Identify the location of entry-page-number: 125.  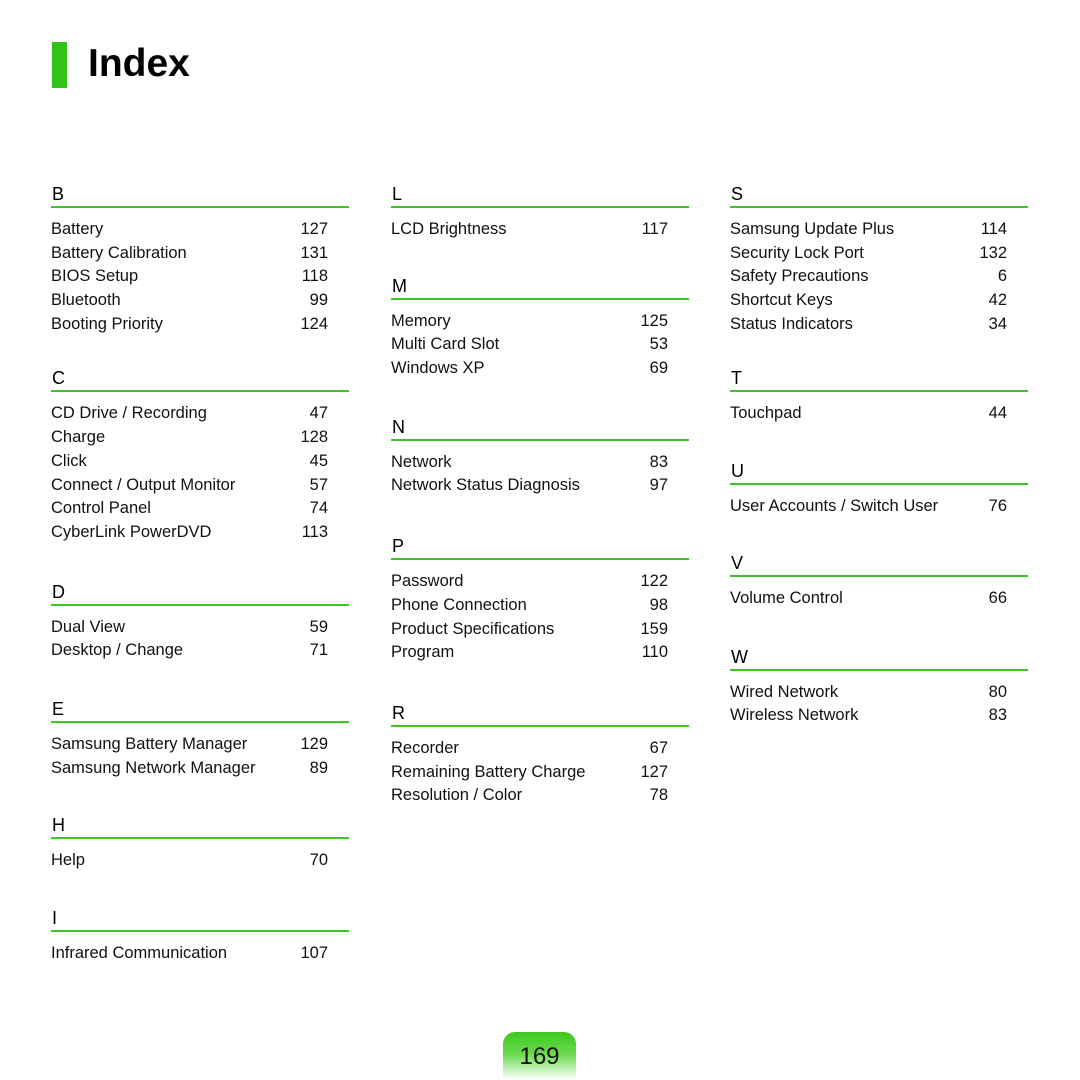
(654, 320).